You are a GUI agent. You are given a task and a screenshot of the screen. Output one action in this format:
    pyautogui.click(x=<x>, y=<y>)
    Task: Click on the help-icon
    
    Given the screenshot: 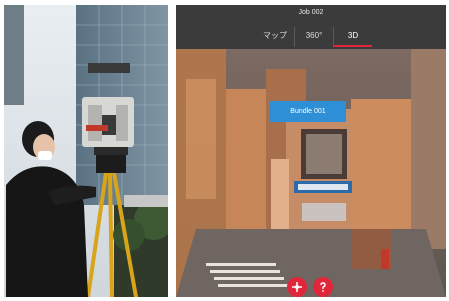 What is the action you would take?
    pyautogui.click(x=323, y=287)
    